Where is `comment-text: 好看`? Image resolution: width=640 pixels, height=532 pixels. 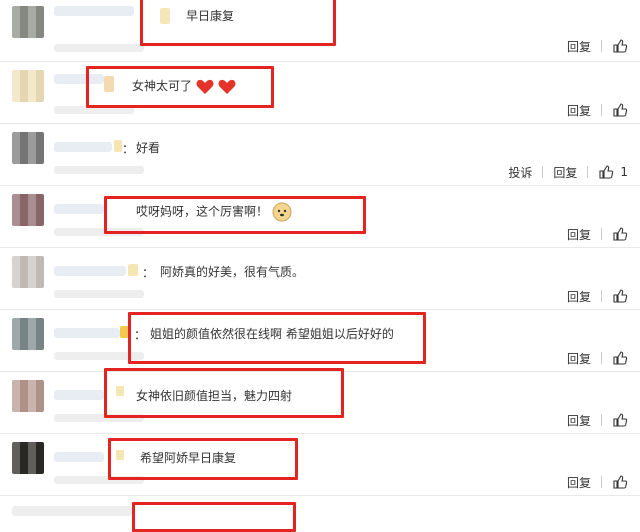 comment-text: 好看 is located at coordinates (148, 148).